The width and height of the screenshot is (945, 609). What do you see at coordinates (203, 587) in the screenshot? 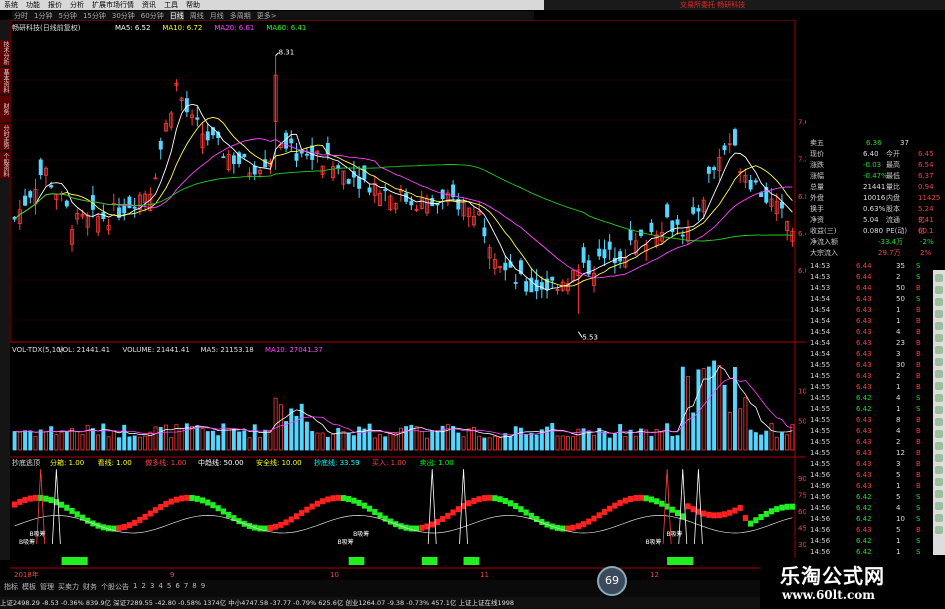
I see `bottom-tab: 9` at bounding box center [203, 587].